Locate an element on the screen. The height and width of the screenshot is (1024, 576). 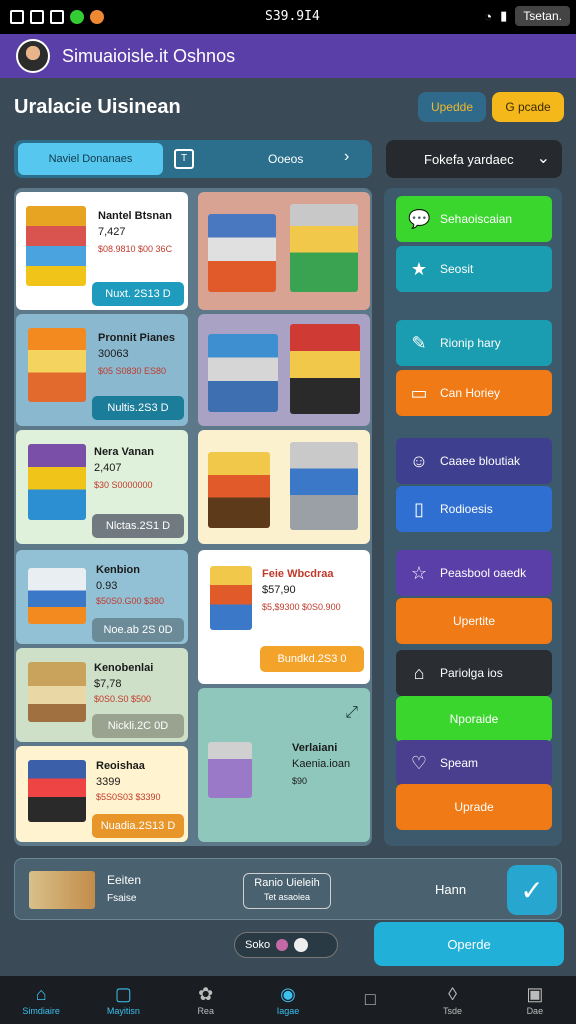
star-outline-icon: ☆ is located at coordinates (419, 573).